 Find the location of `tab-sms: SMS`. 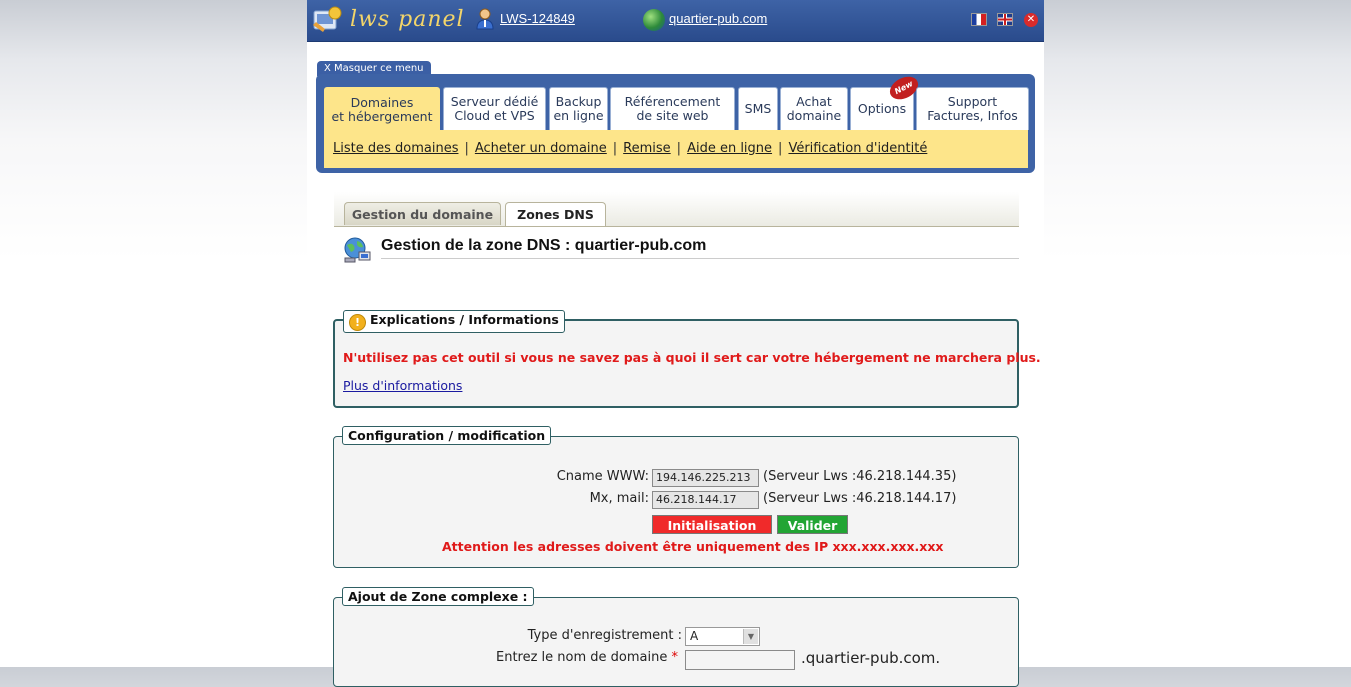

tab-sms: SMS is located at coordinates (758, 108).